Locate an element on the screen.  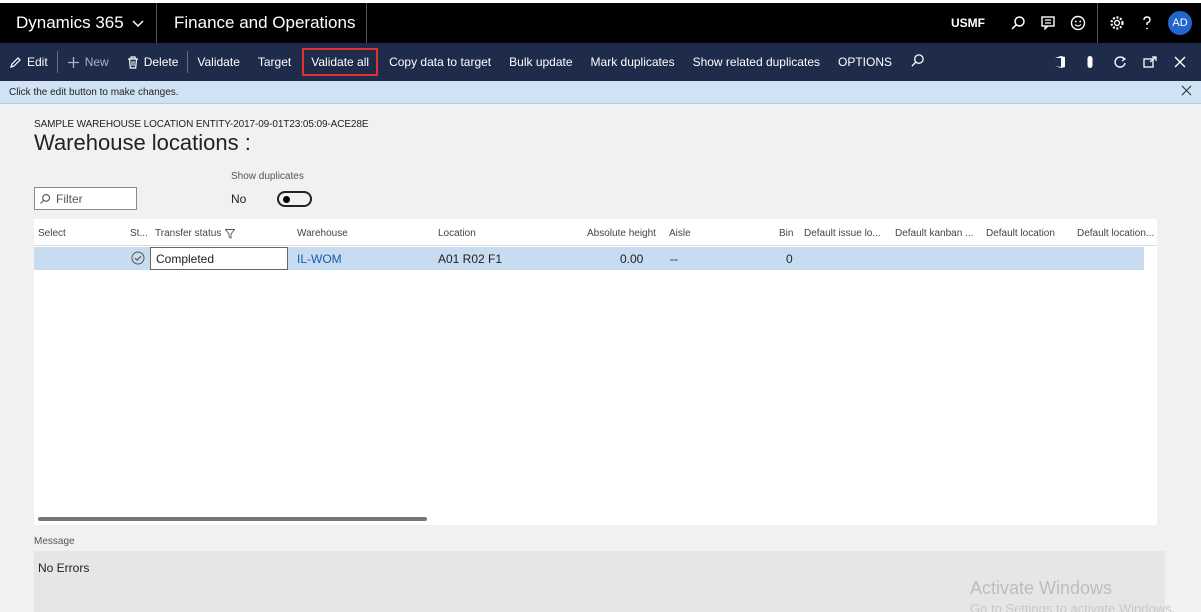
activate-windows-subtext: Go to Settings to activate Windows. is located at coordinates (1073, 606).